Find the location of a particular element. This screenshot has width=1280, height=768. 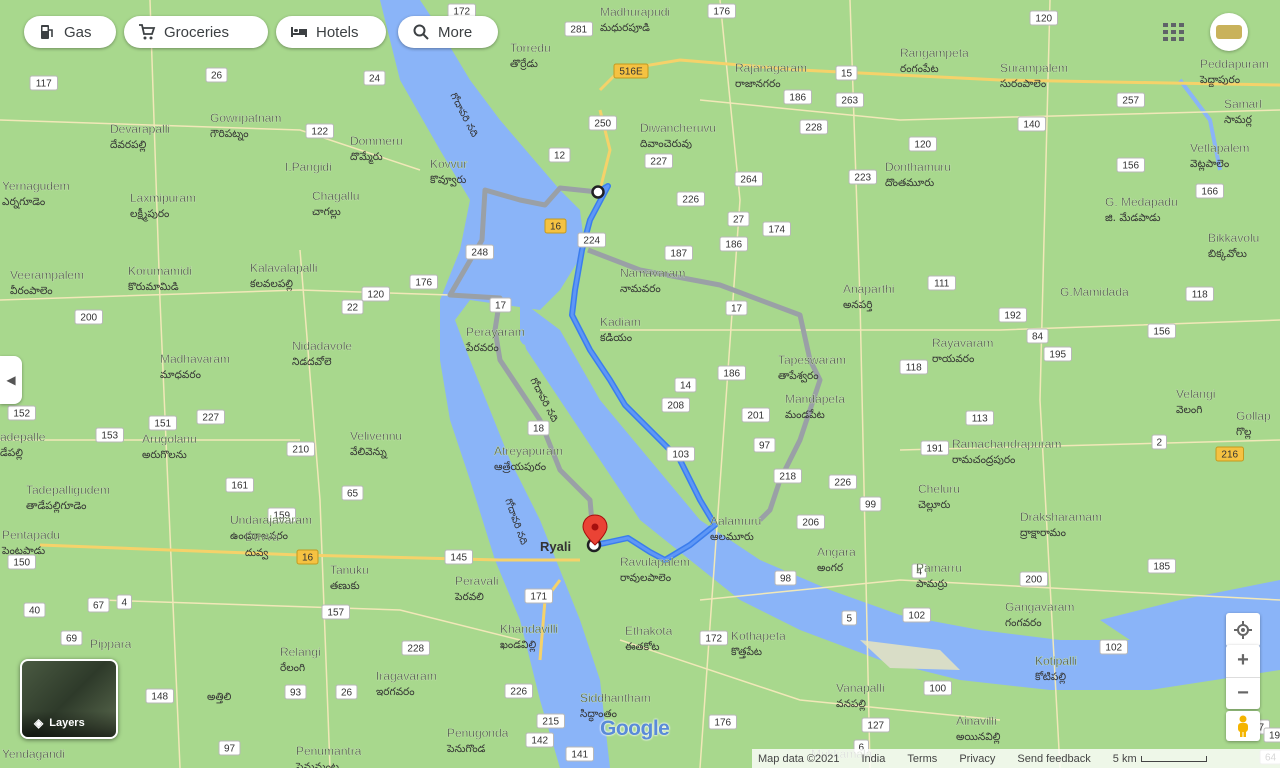

place-label-surampalem: Surampalem is located at coordinates (1034, 68).